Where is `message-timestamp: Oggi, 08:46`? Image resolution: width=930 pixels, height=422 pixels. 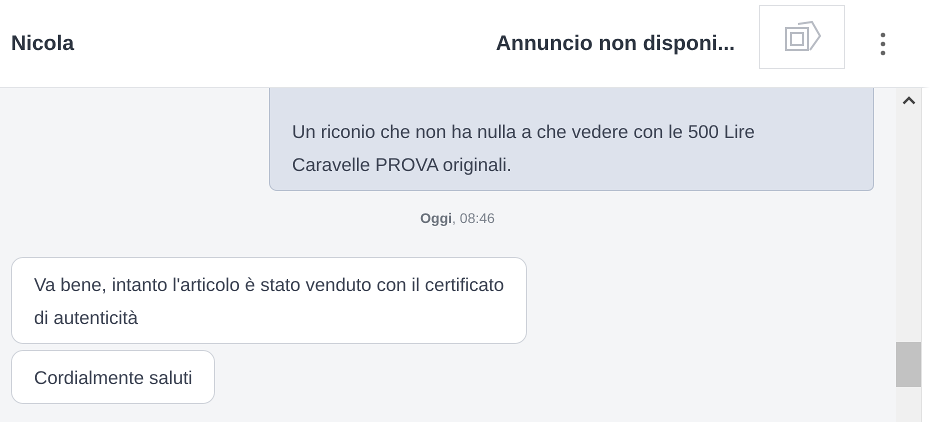
message-timestamp: Oggi, 08:46 is located at coordinates (457, 218).